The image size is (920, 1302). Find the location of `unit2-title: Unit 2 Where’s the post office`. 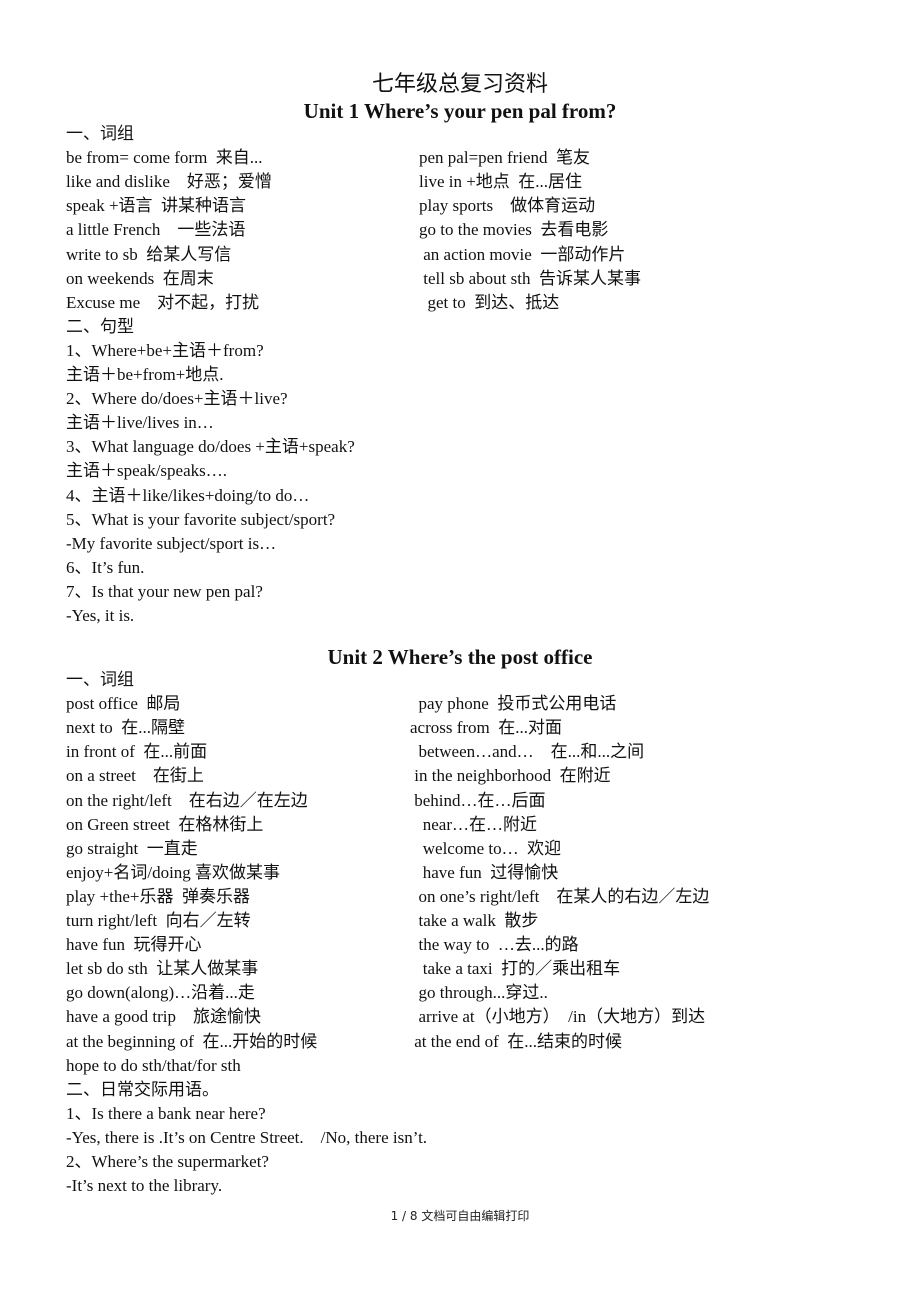

unit2-title: Unit 2 Where’s the post office is located at coordinates (460, 657).